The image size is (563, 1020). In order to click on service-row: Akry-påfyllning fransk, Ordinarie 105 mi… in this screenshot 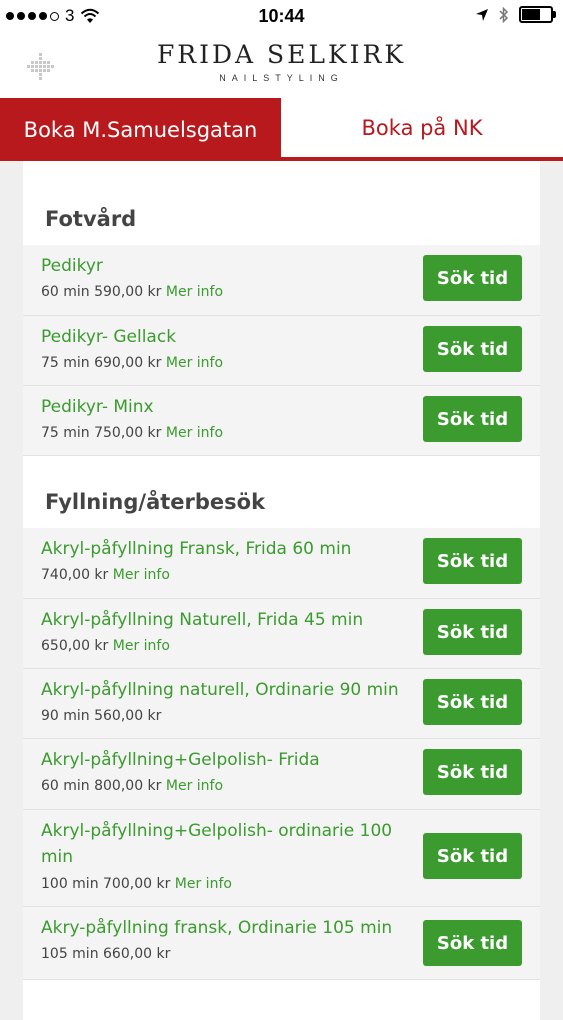, I will do `click(281, 943)`.